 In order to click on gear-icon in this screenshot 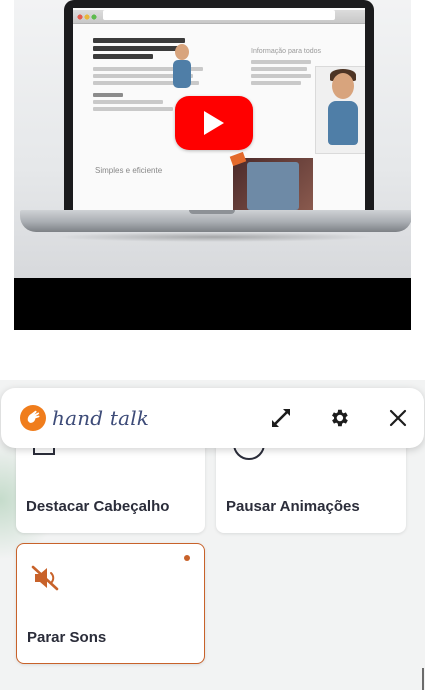, I will do `click(340, 418)`.